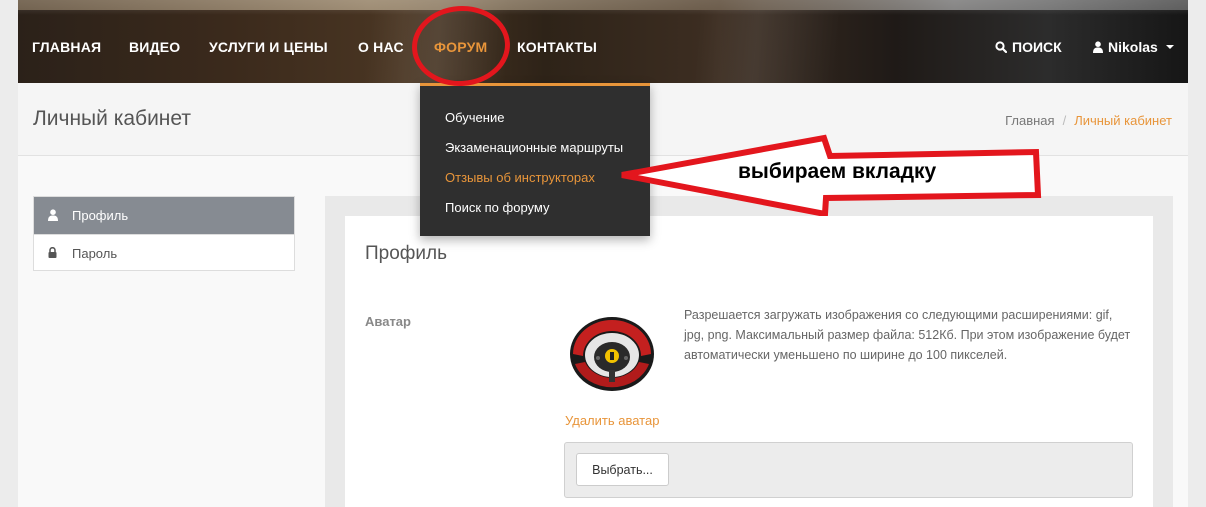 This screenshot has width=1206, height=507. What do you see at coordinates (406, 253) in the screenshot?
I see `profile-card-title: Профиль` at bounding box center [406, 253].